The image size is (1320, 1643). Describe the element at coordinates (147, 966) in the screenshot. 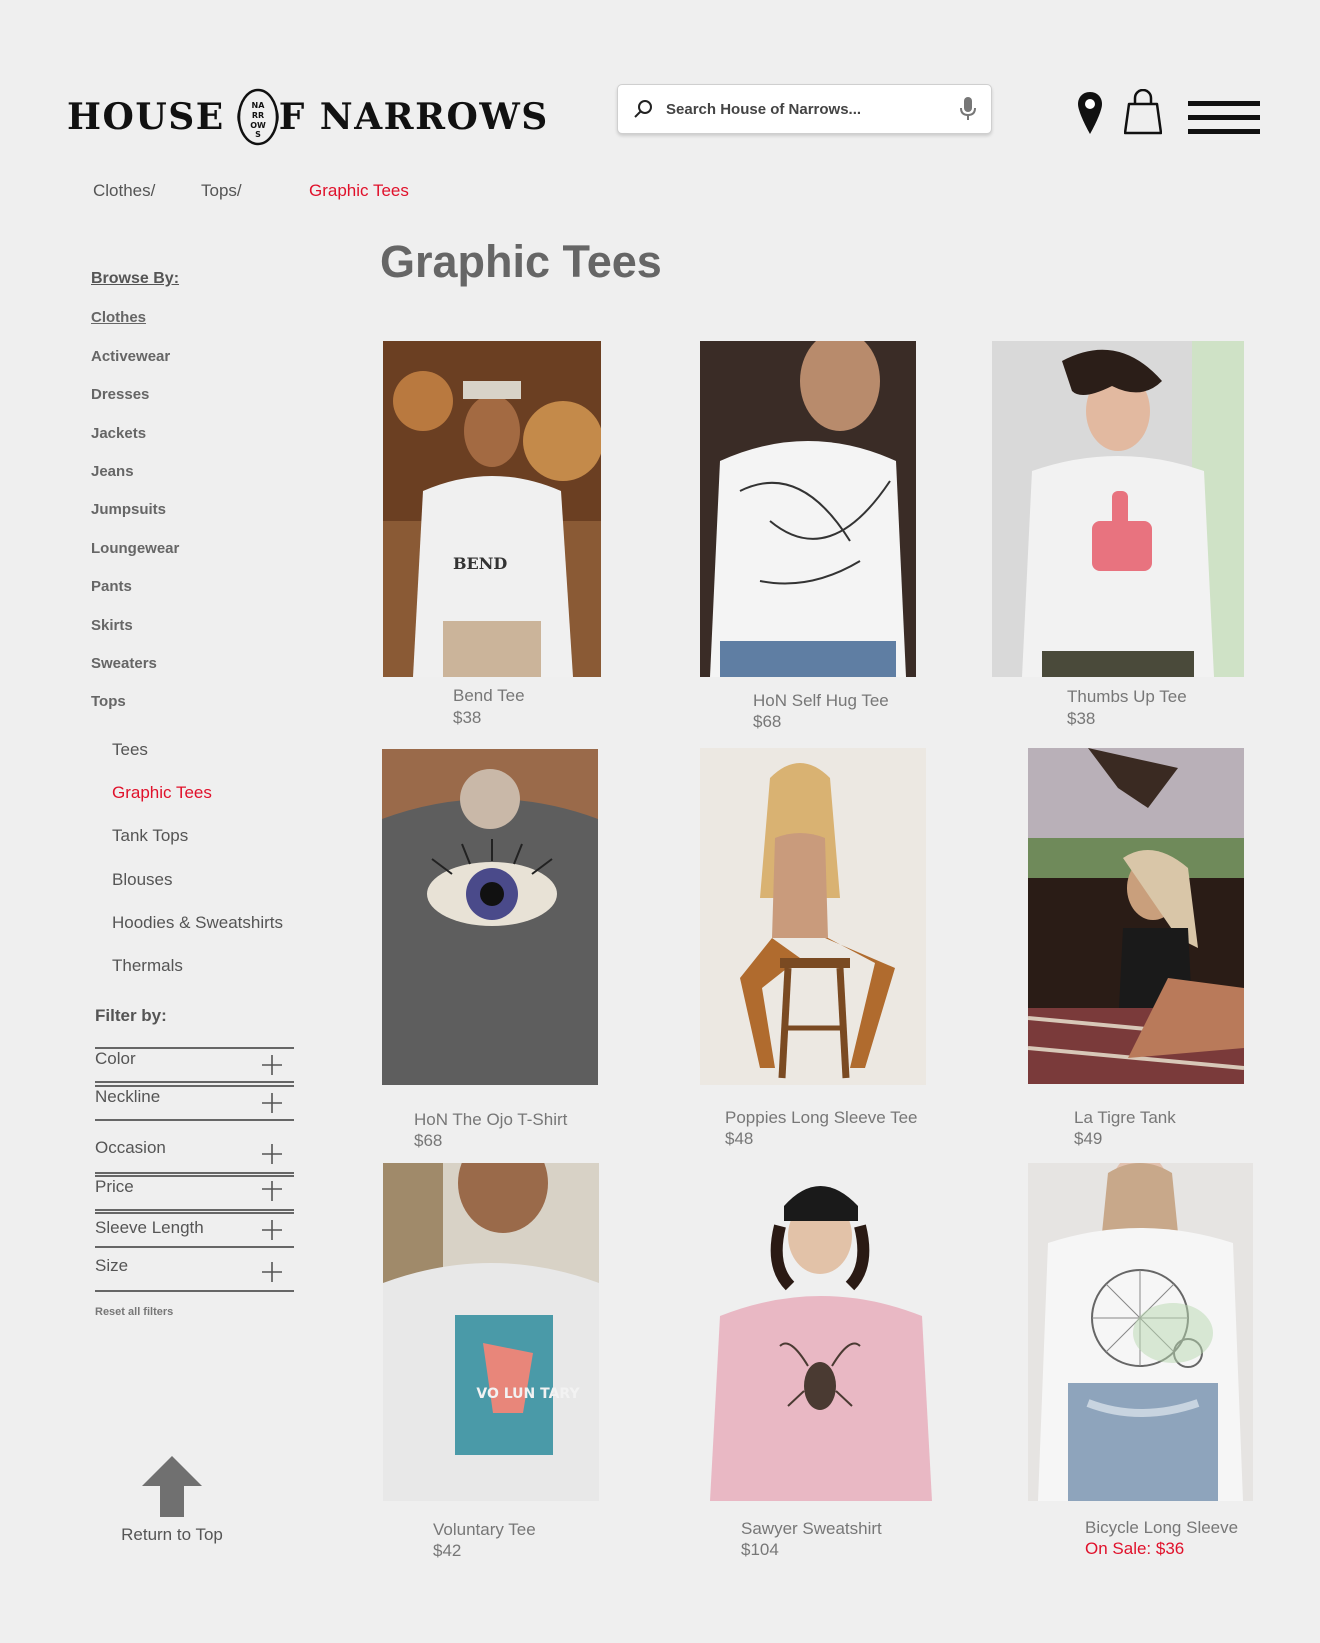

I see `sidebar-subitem-thermals: Thermals` at that location.